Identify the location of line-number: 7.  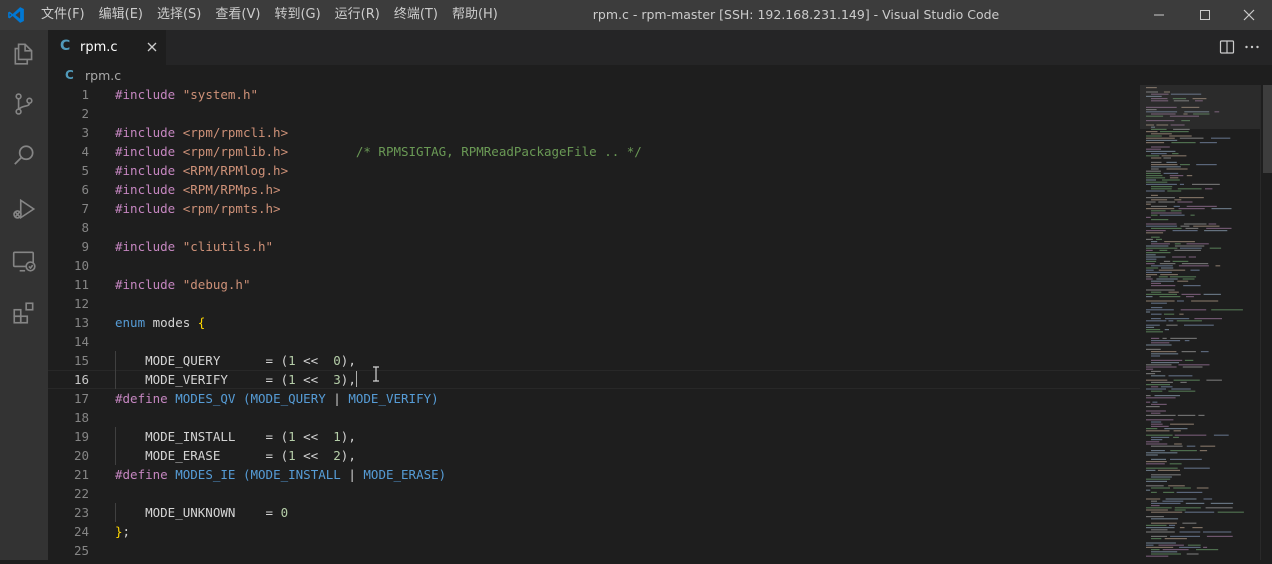
(85, 208).